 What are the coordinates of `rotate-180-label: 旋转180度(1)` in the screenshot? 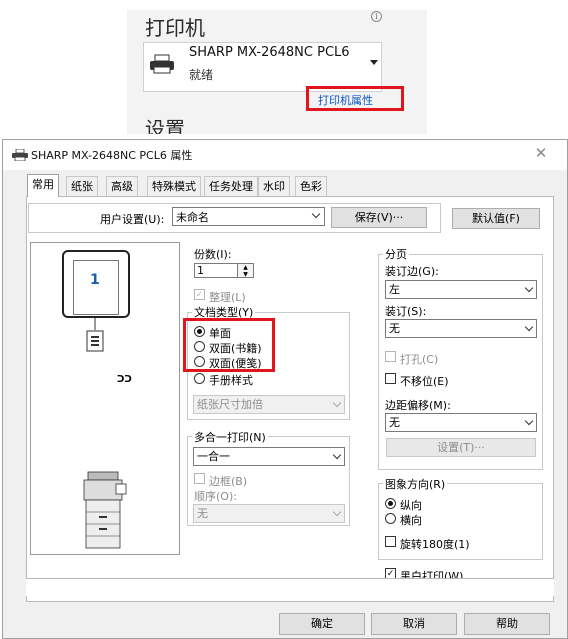 It's located at (435, 544).